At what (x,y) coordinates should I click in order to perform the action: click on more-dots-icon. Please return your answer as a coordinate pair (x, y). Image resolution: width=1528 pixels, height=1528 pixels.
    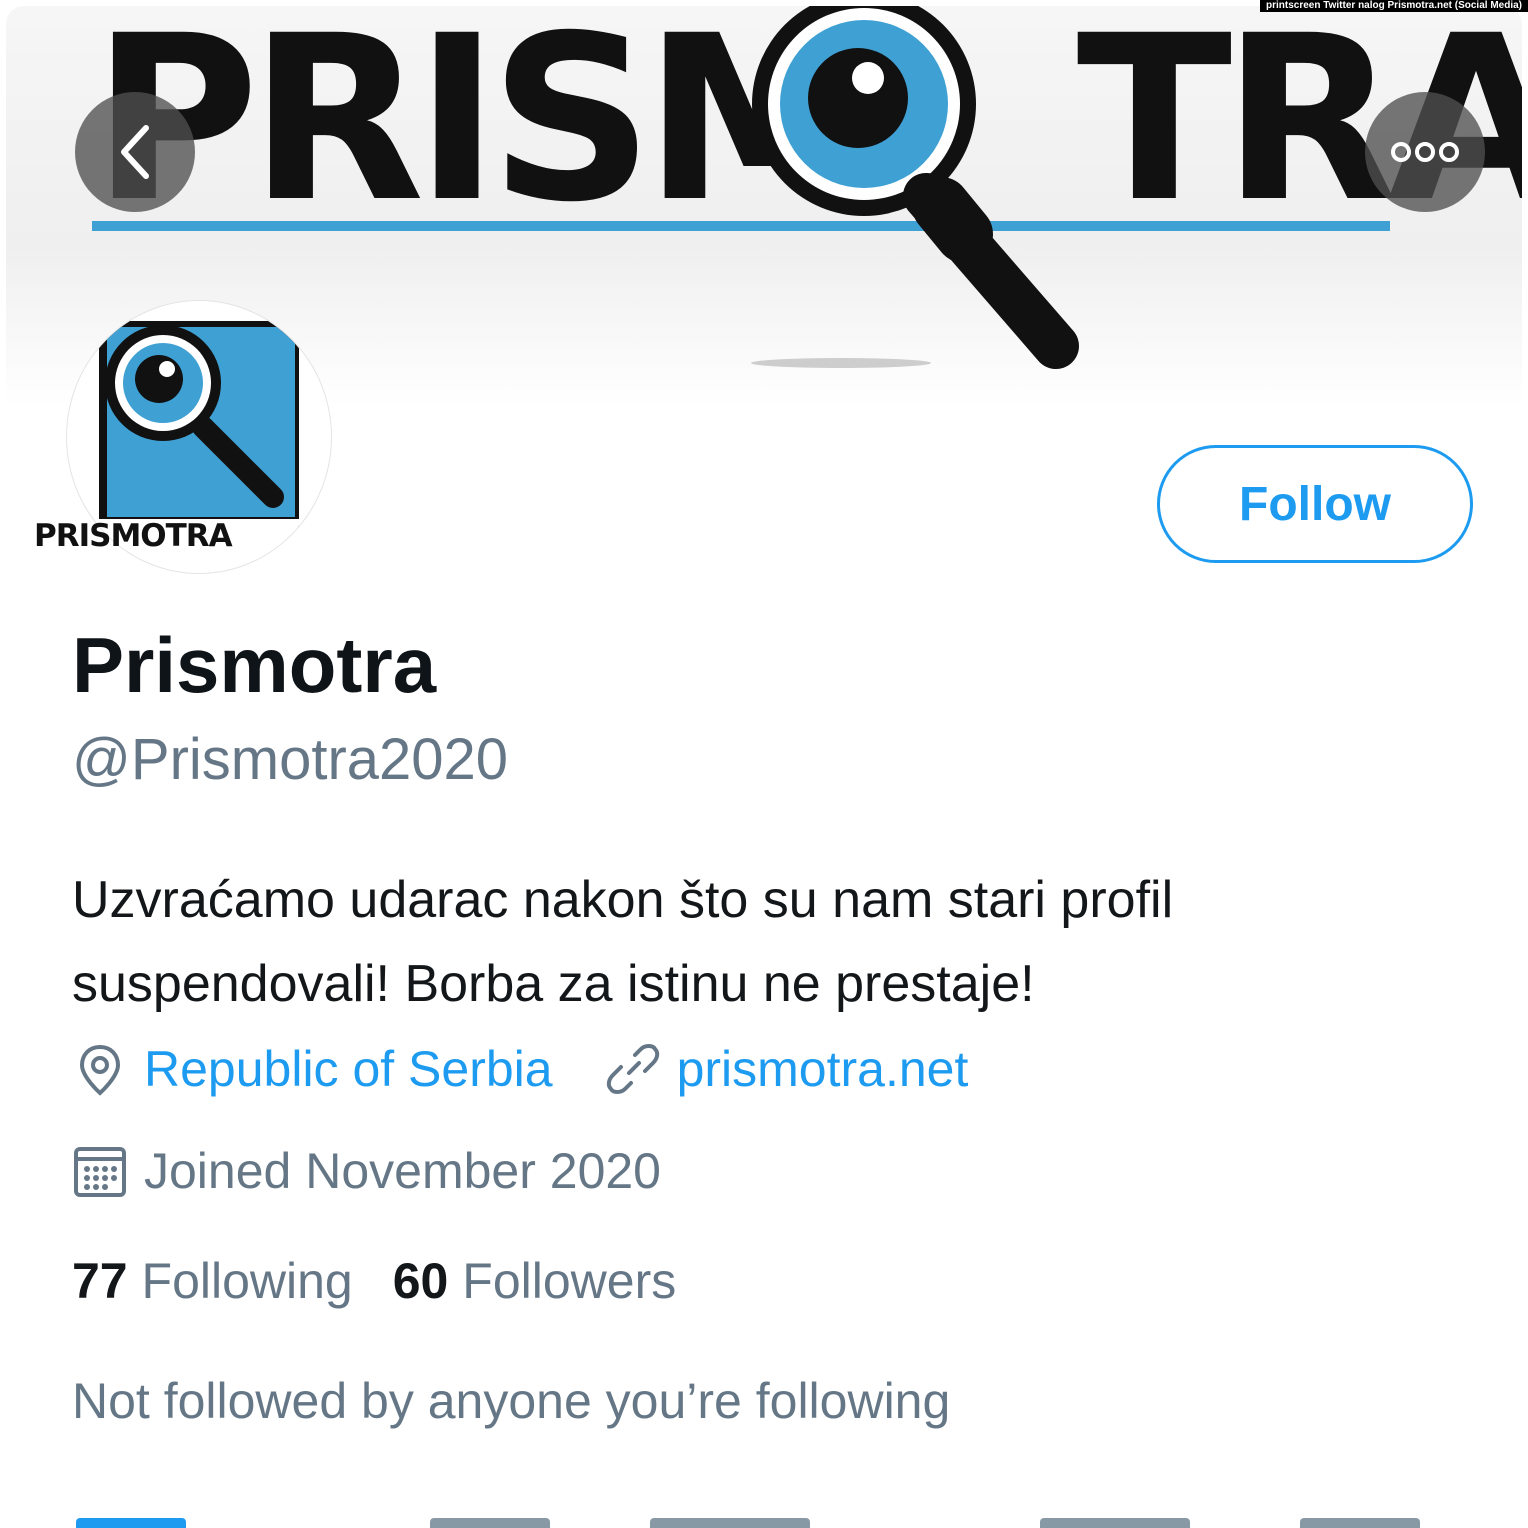
    Looking at the image, I should click on (1425, 152).